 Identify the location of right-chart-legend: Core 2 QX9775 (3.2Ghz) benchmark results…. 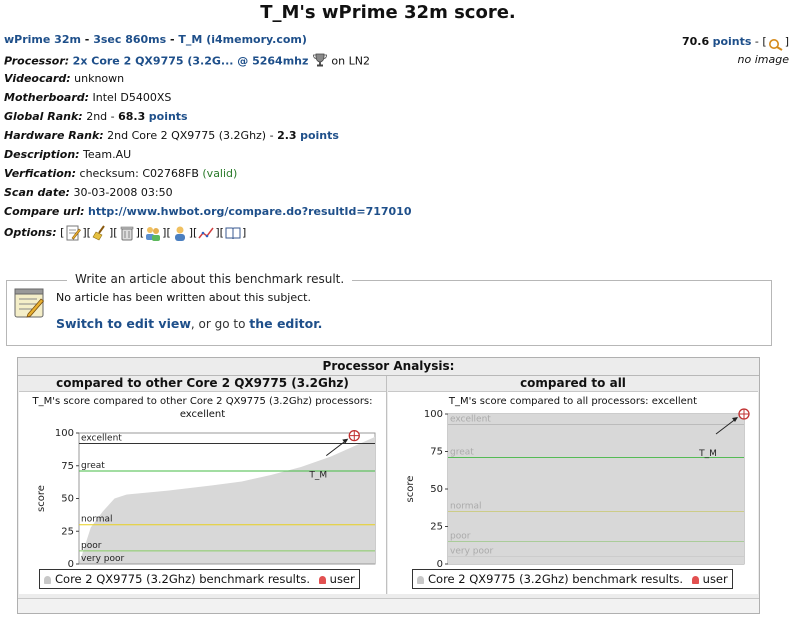
(572, 579).